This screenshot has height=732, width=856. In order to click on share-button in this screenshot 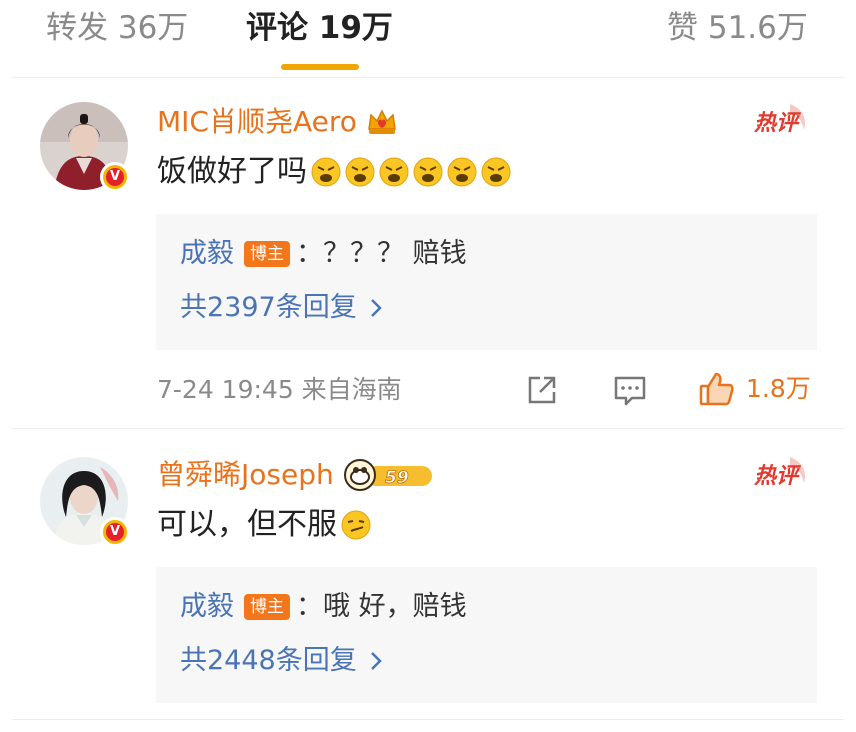, I will do `click(542, 390)`.